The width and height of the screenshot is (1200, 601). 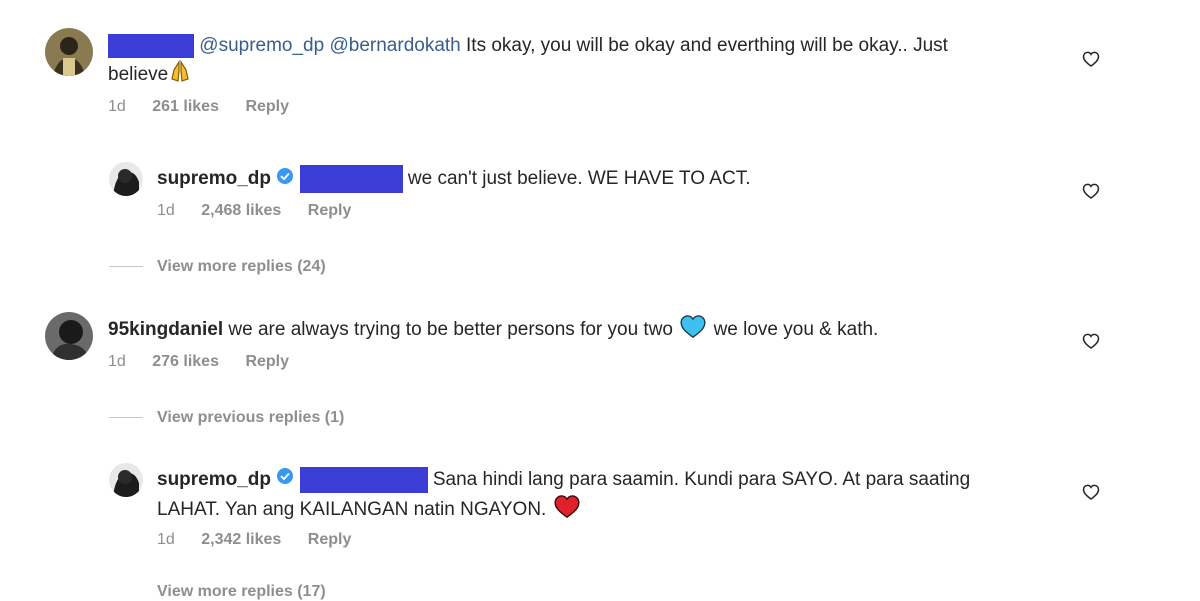 What do you see at coordinates (241, 592) in the screenshot?
I see `view-more-replies-button: View more replies (17)` at bounding box center [241, 592].